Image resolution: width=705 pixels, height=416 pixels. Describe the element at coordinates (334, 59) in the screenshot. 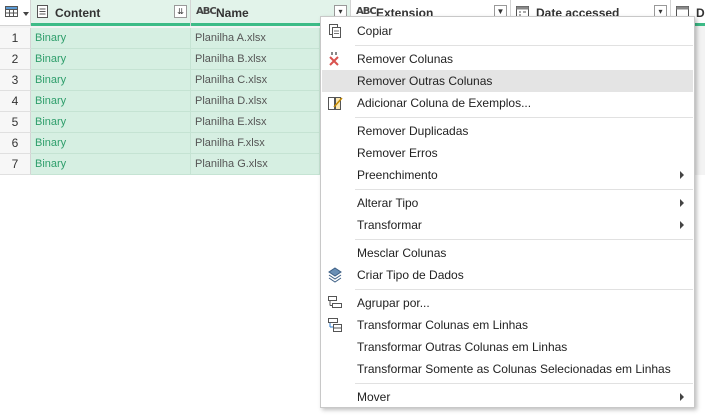

I see `remove-columns-icon` at that location.